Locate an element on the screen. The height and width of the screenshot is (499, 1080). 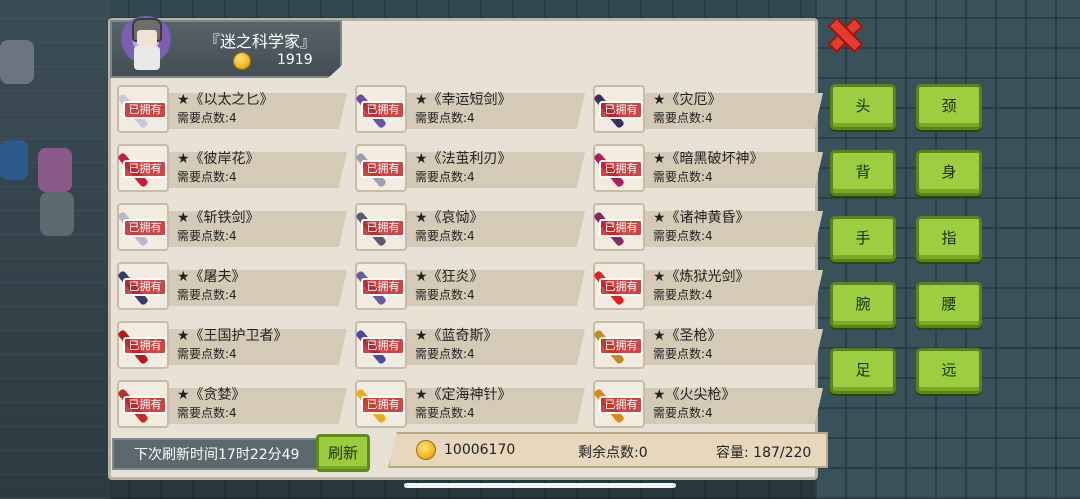
item-name: ★《狂炎》 is located at coordinates (449, 277).